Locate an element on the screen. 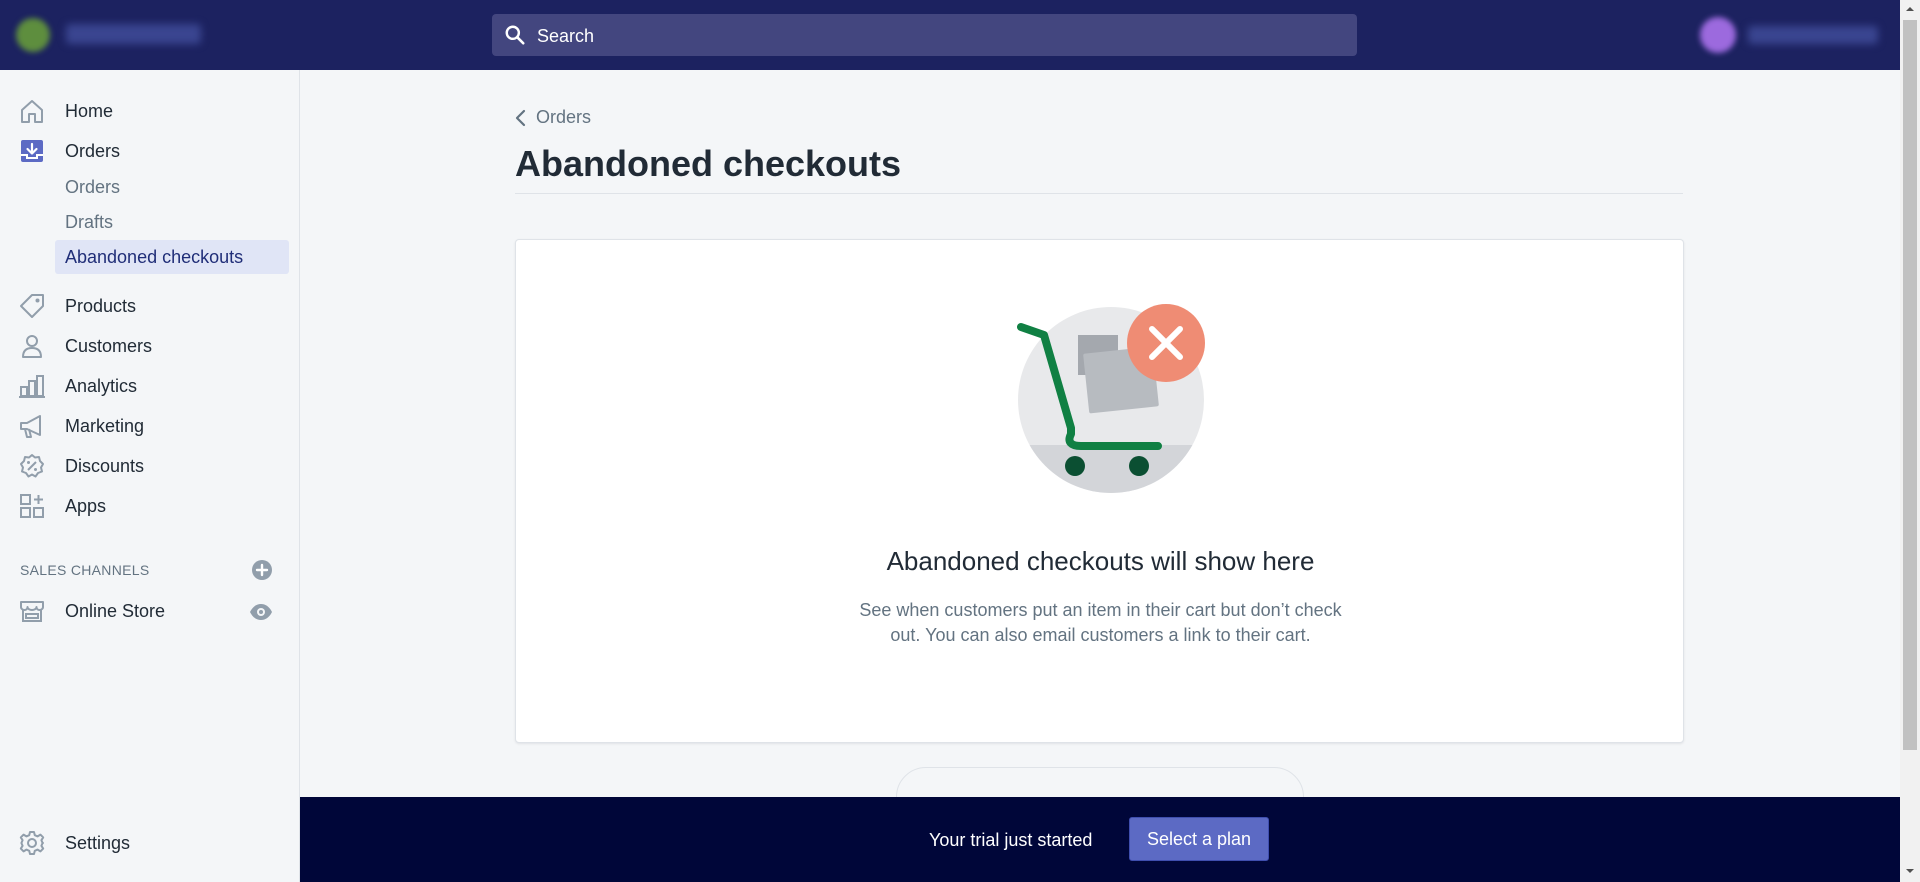 The image size is (1920, 882). sidebar-subitem-label: Orders is located at coordinates (93, 187).